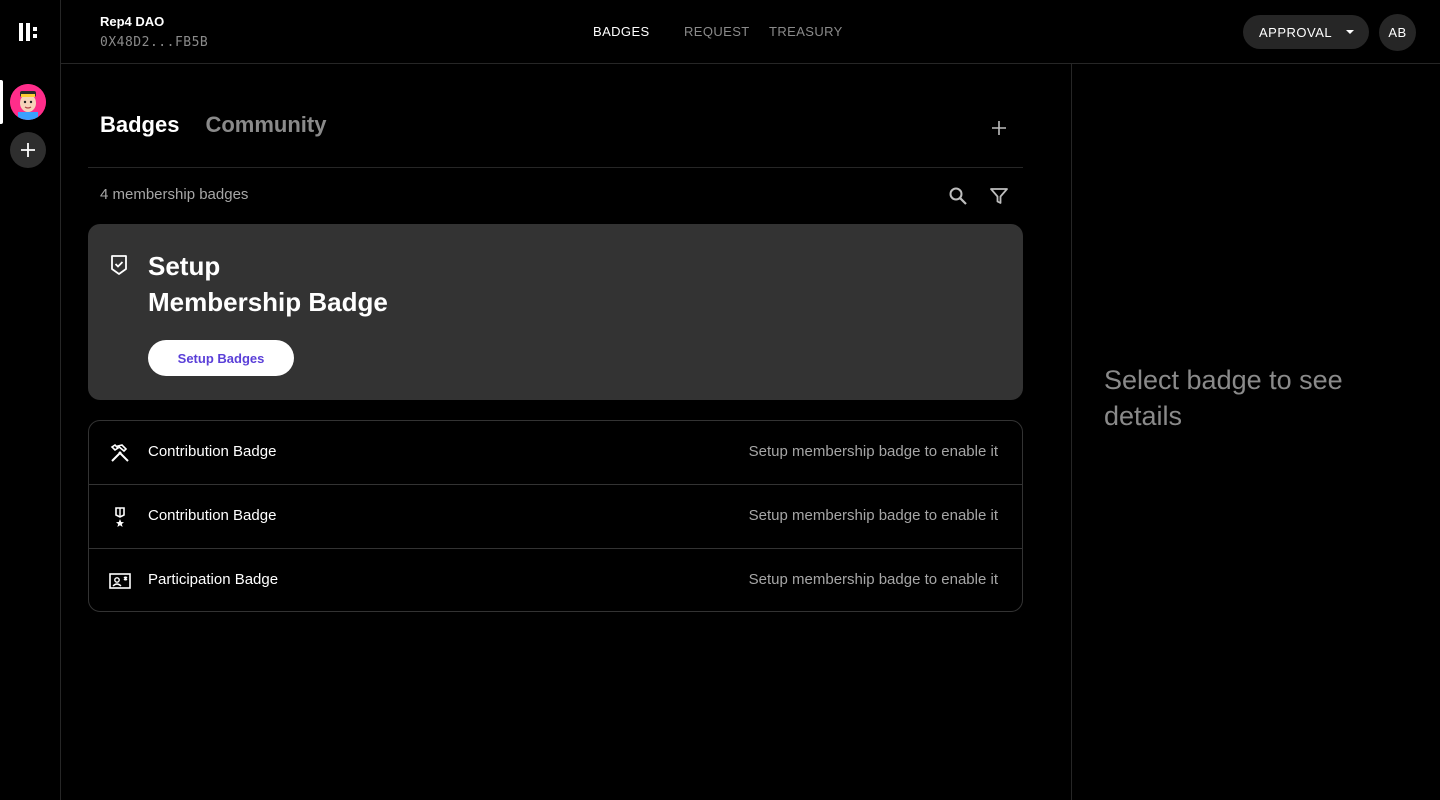 The height and width of the screenshot is (800, 1440). Describe the element at coordinates (1, 102) in the screenshot. I see `active-indicator` at that location.